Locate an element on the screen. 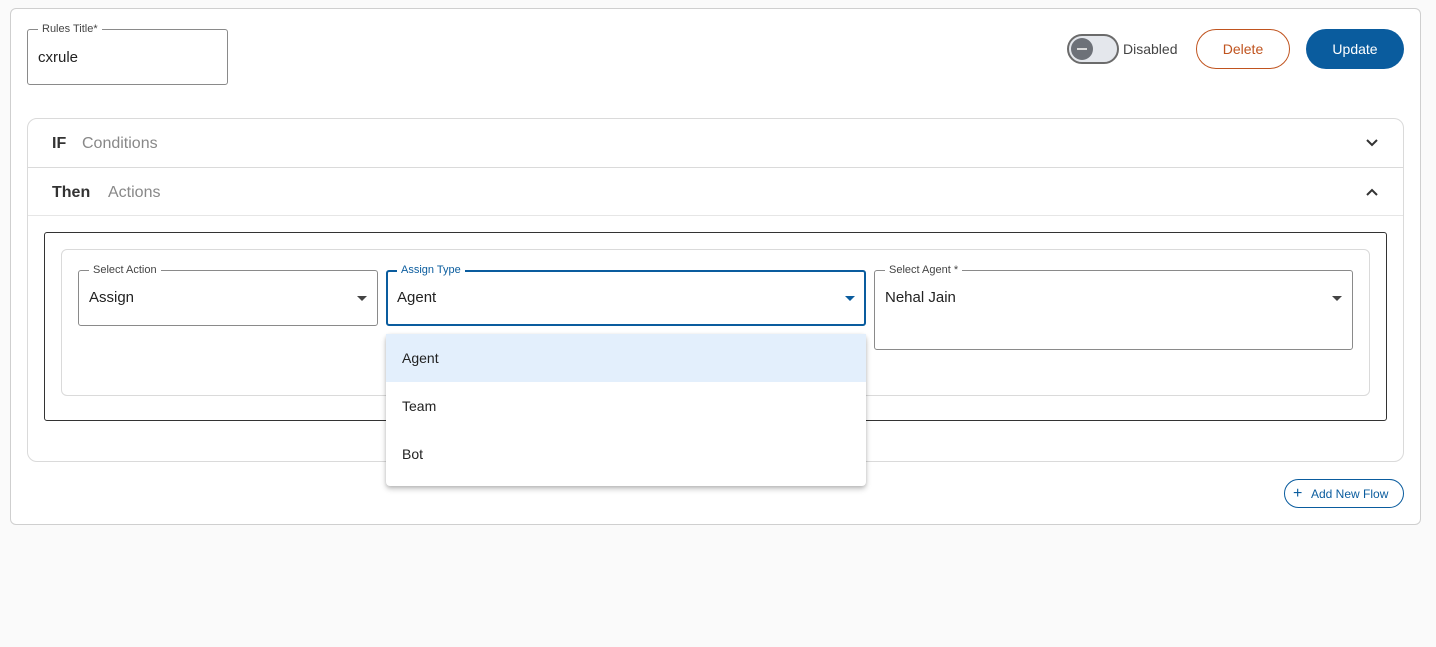  chevron-down-icon is located at coordinates (1372, 143).